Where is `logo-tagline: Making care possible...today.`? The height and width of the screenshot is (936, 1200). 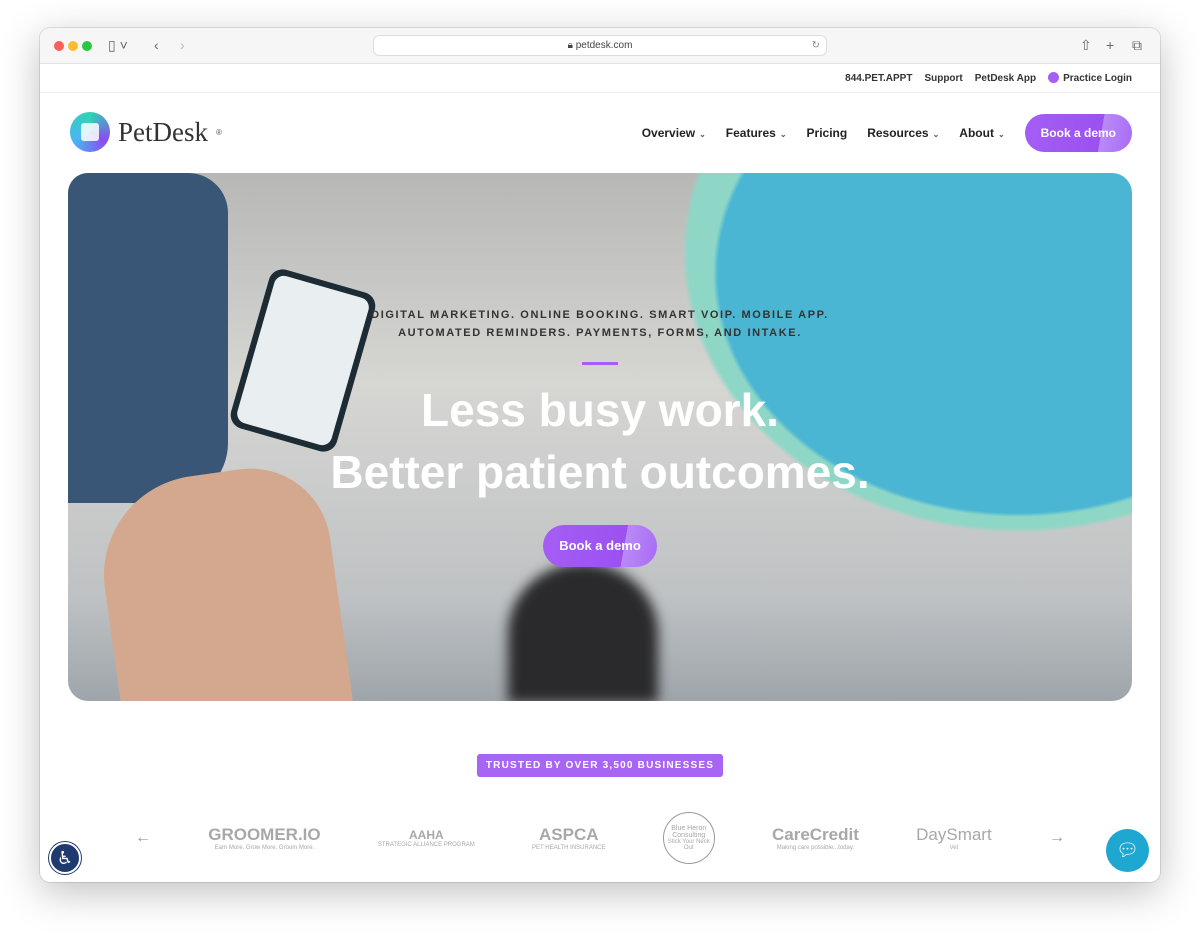
logo-tagline: Making care possible...today. is located at coordinates (815, 848).